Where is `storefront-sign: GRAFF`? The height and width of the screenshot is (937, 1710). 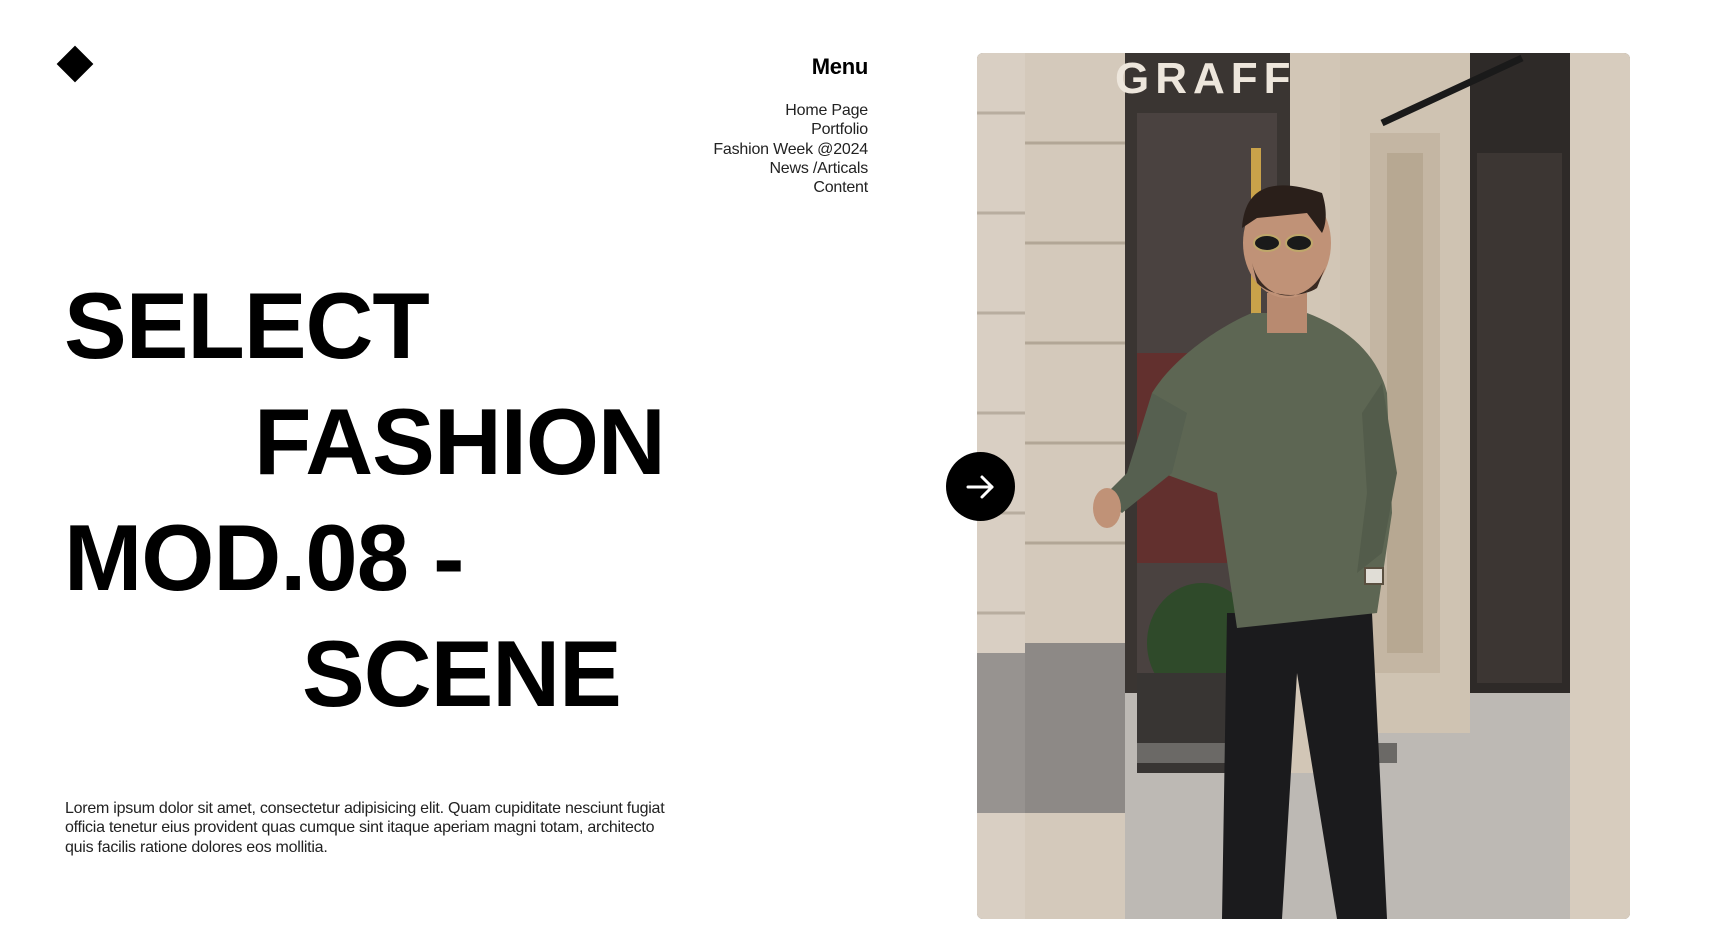
storefront-sign: GRAFF is located at coordinates (1206, 78).